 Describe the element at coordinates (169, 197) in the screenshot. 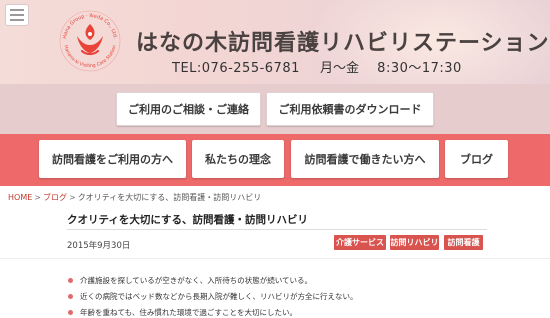

I see `breadcrumb-current: クオリティを大切にする、訪問看護・訪問リハビリ` at that location.